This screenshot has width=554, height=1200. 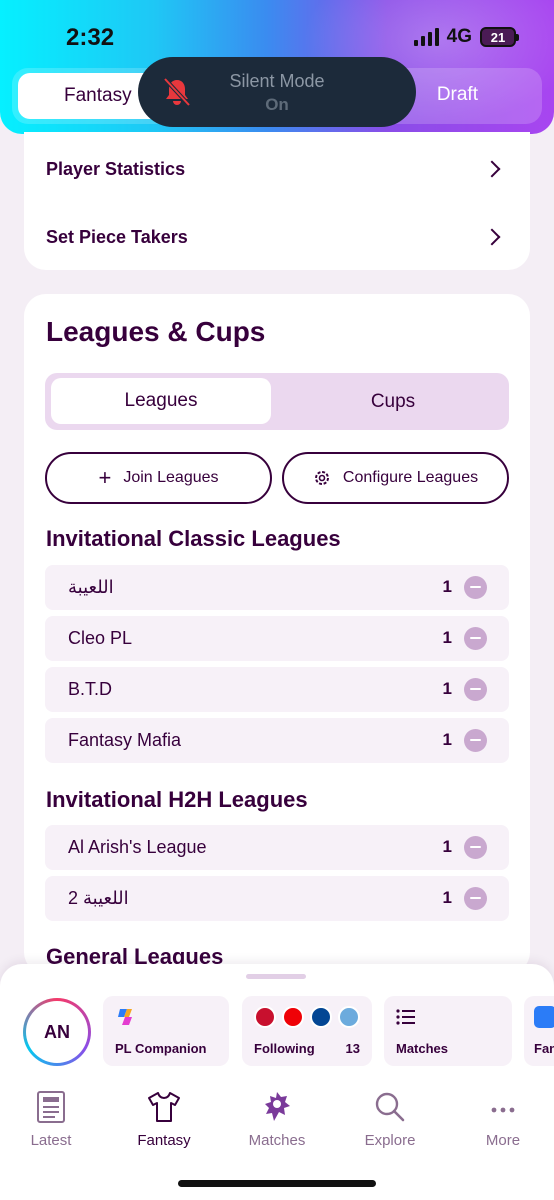 What do you see at coordinates (91, 587) in the screenshot?
I see `league-name: اللعيبة` at bounding box center [91, 587].